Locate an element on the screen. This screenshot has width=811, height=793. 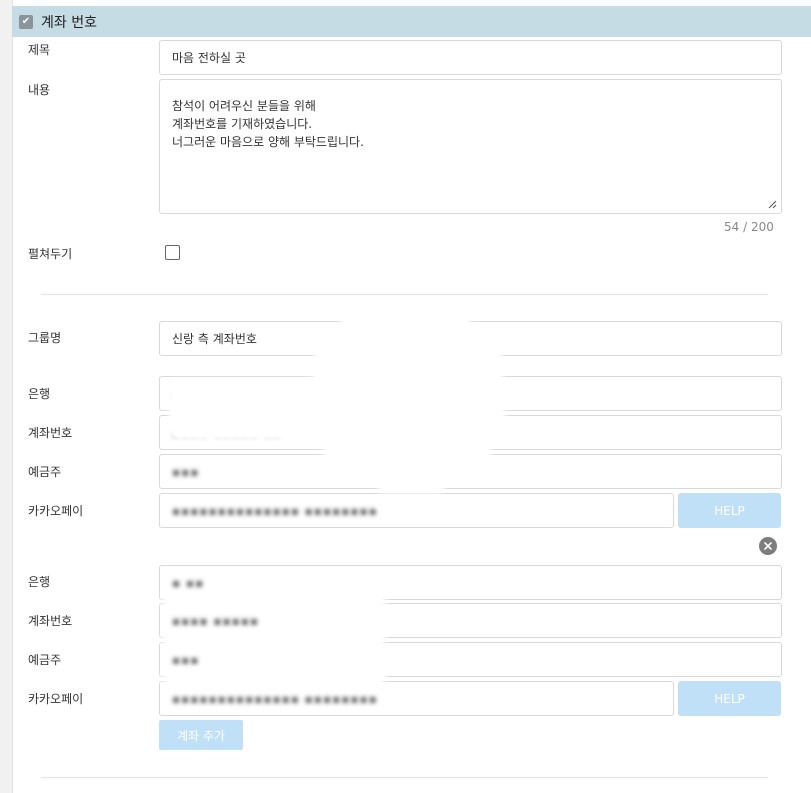
bank-value: ▪ ▪▪ is located at coordinates (188, 582).